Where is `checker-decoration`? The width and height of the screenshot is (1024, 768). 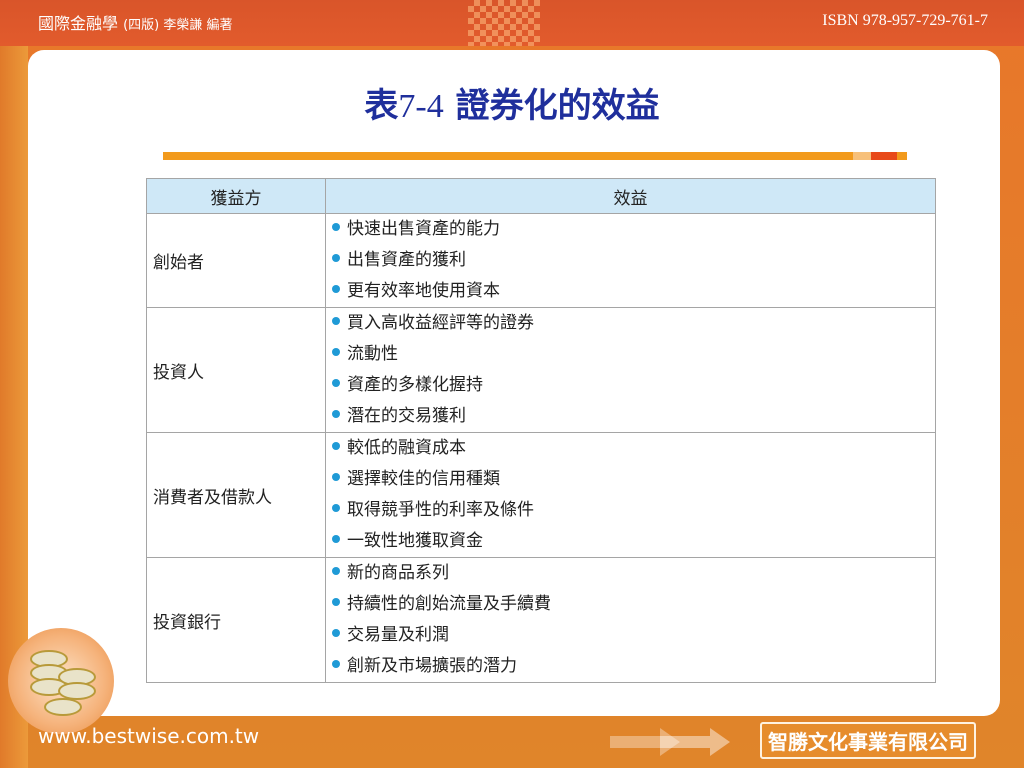
checker-decoration is located at coordinates (504, 23).